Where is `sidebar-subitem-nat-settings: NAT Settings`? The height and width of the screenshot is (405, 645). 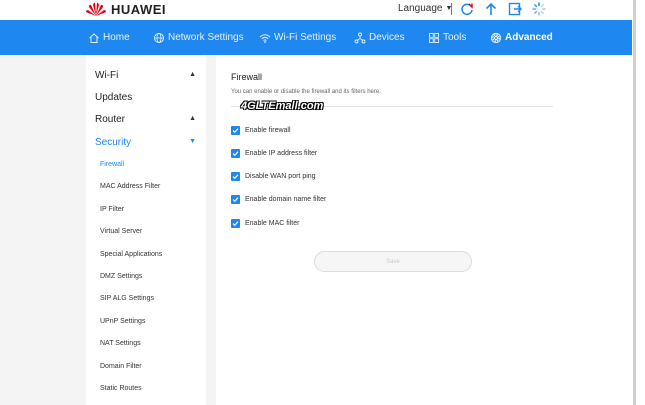
sidebar-subitem-nat-settings: NAT Settings is located at coordinates (146, 343).